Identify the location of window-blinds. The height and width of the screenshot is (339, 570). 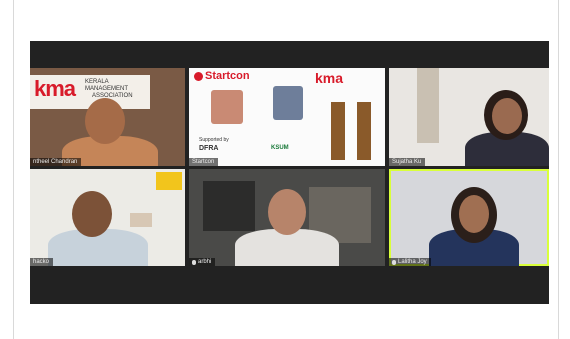
(229, 206).